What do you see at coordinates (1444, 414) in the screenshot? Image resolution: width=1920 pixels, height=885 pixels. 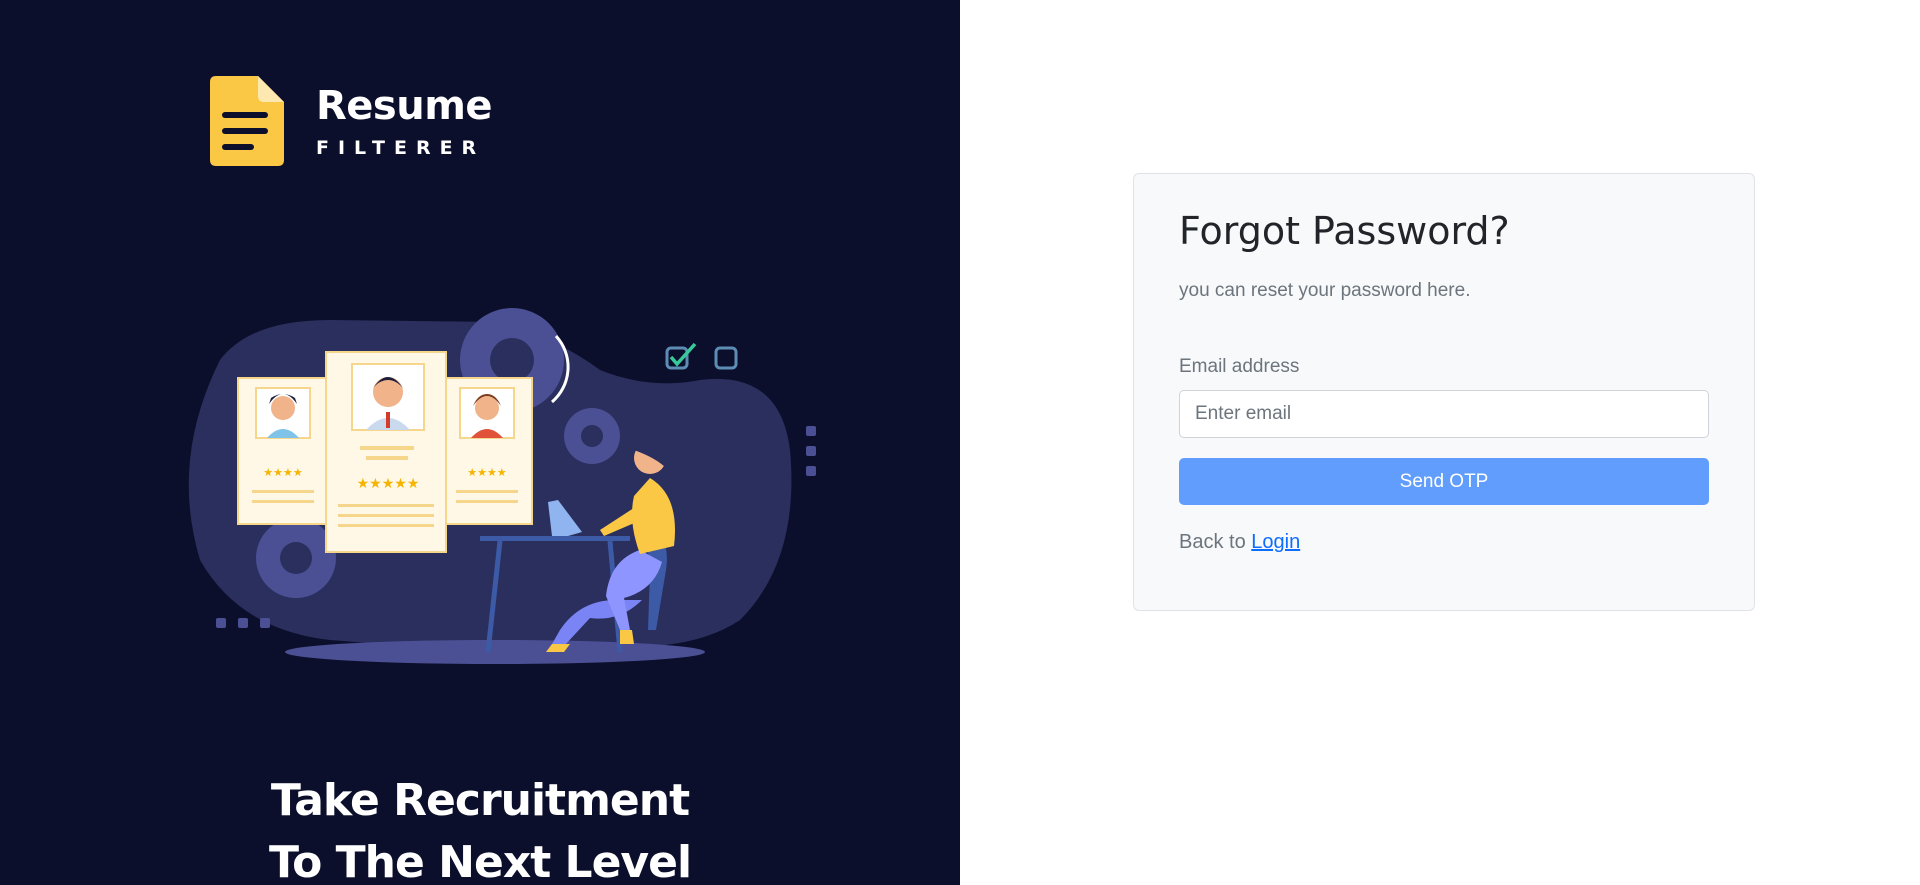 I see `email-field` at bounding box center [1444, 414].